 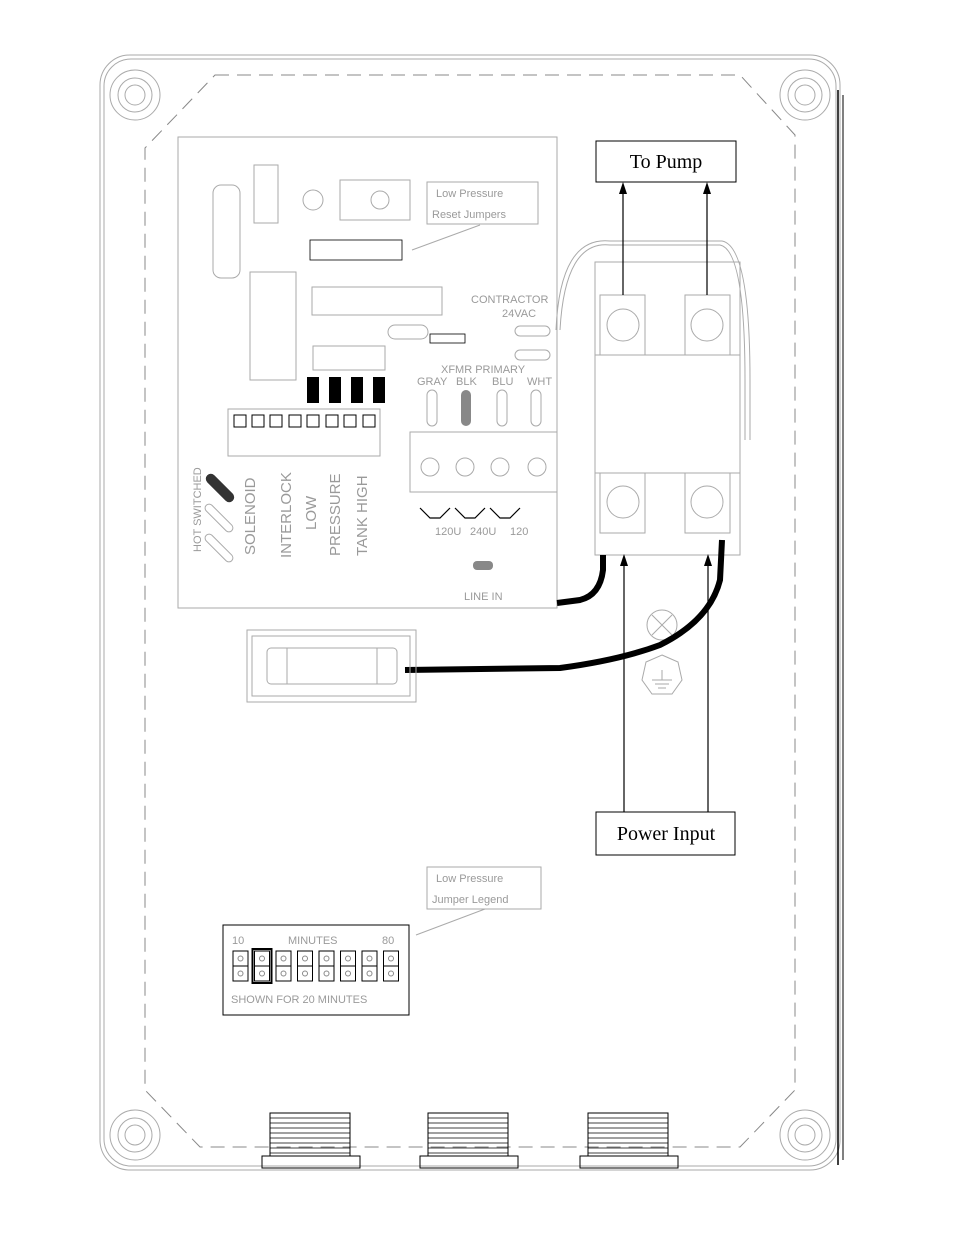 I want to click on voltage-120u: 120U, so click(x=448, y=532).